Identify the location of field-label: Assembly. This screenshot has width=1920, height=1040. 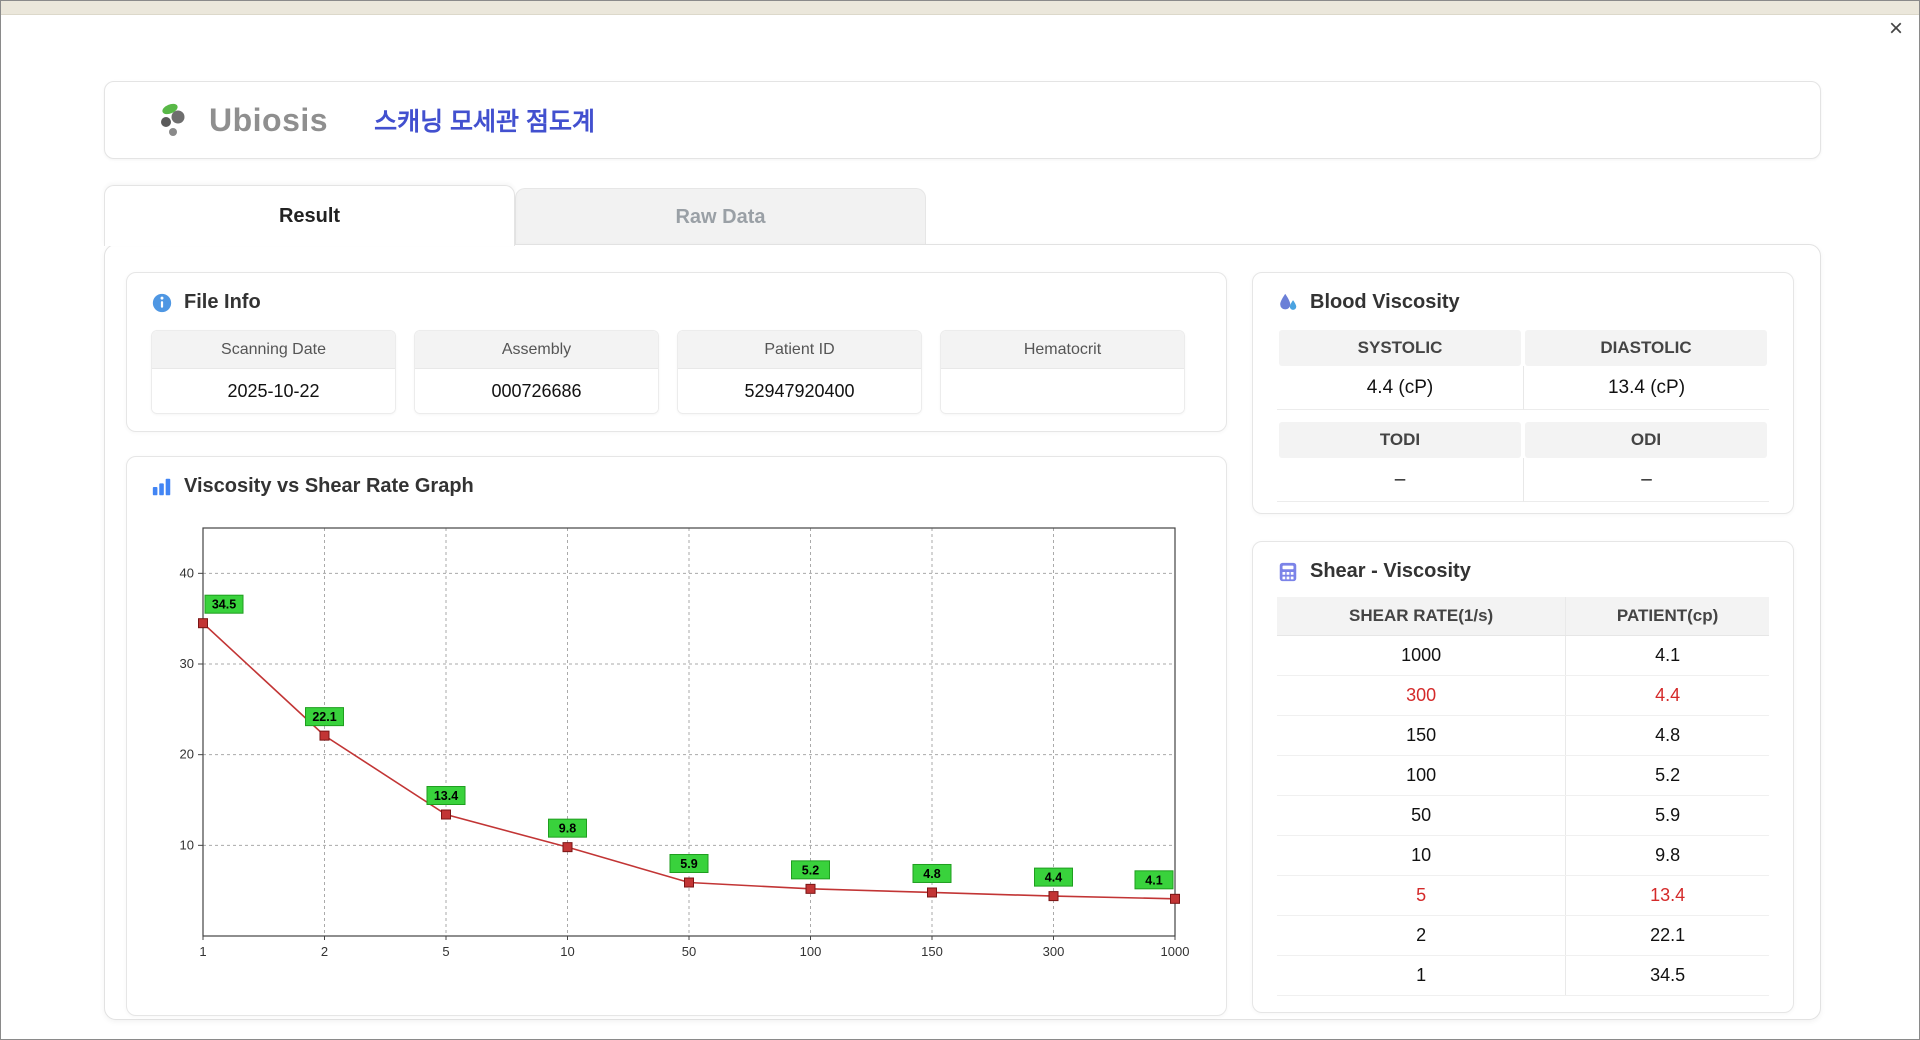
(536, 350).